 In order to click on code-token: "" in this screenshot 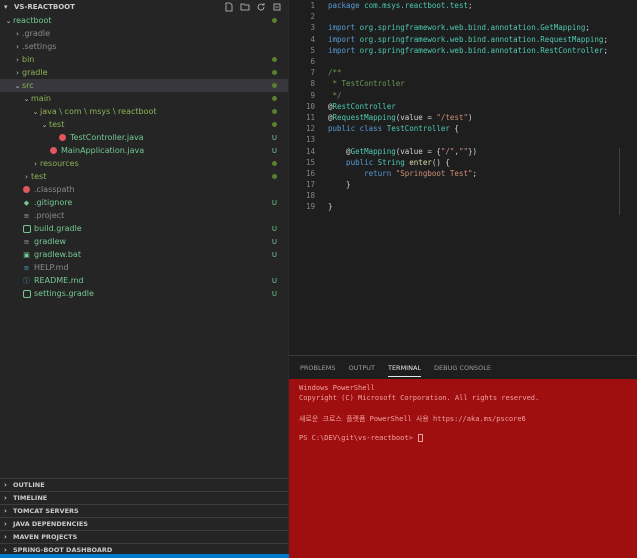, I will do `click(463, 151)`.